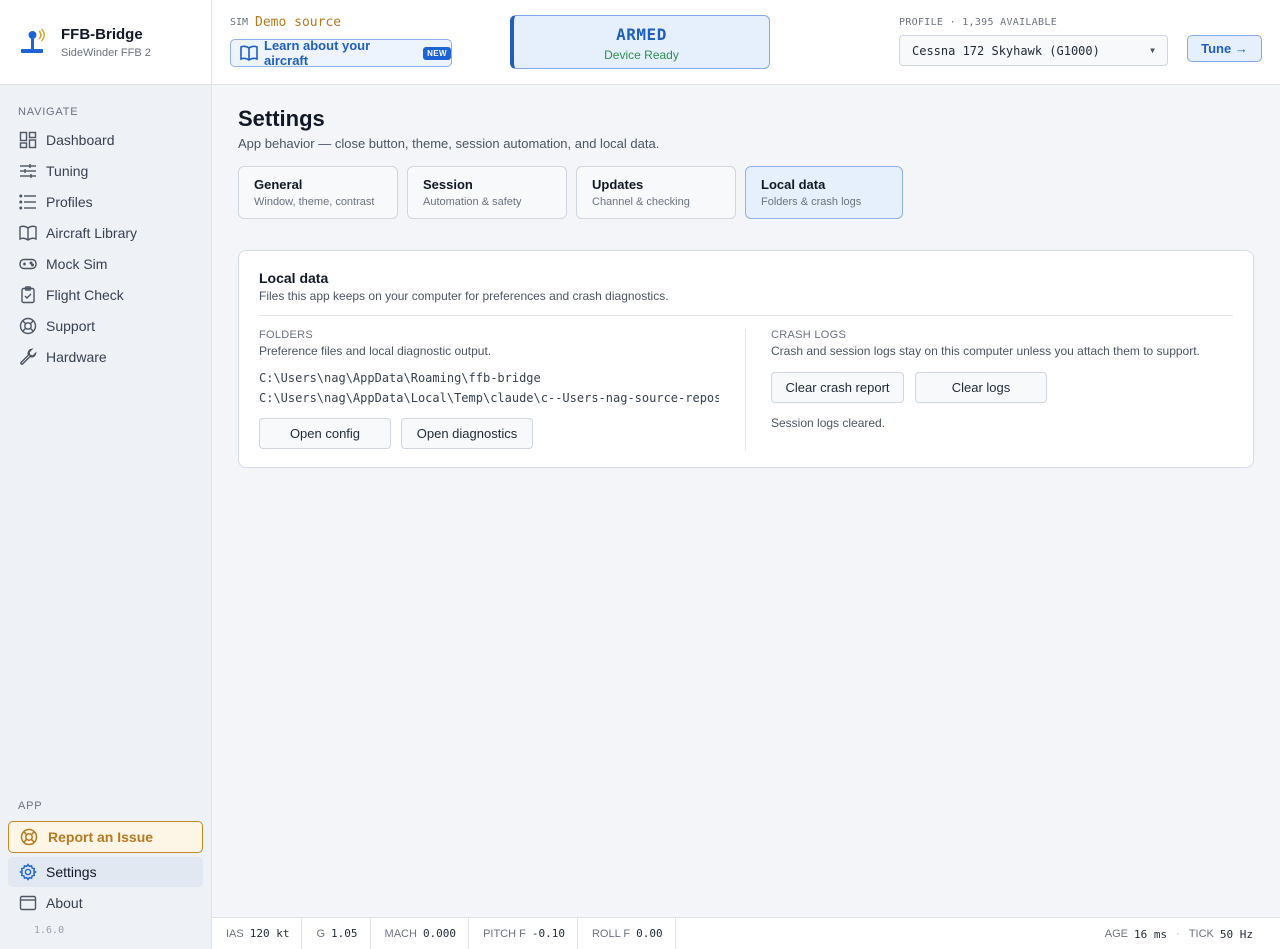  What do you see at coordinates (641, 202) in the screenshot?
I see `tab-sublabel: Channel & checking` at bounding box center [641, 202].